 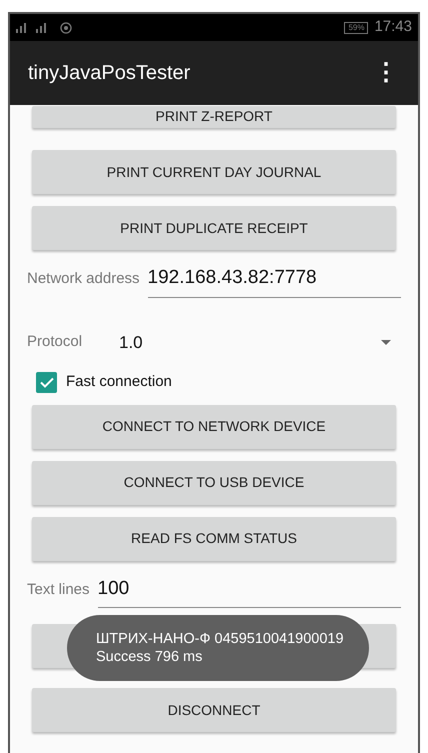 What do you see at coordinates (150, 657) in the screenshot?
I see `toast-text: Success 796 ms` at bounding box center [150, 657].